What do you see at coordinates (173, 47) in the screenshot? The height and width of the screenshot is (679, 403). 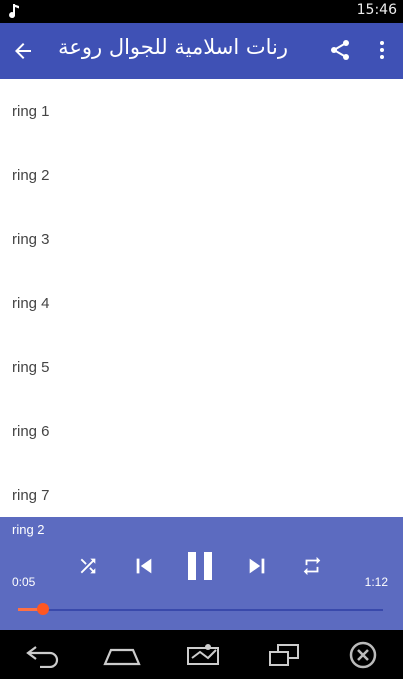 I see `app-title: رنات اسلامية للجوال روعة` at bounding box center [173, 47].